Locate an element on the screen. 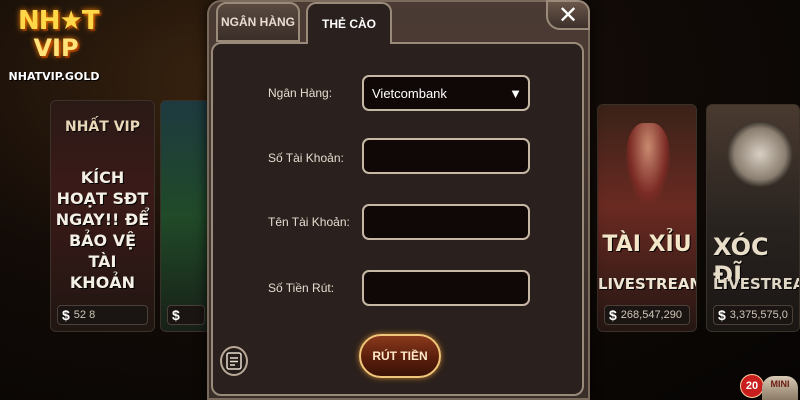  tab-bank: NGÂN HÀNG is located at coordinates (258, 22).